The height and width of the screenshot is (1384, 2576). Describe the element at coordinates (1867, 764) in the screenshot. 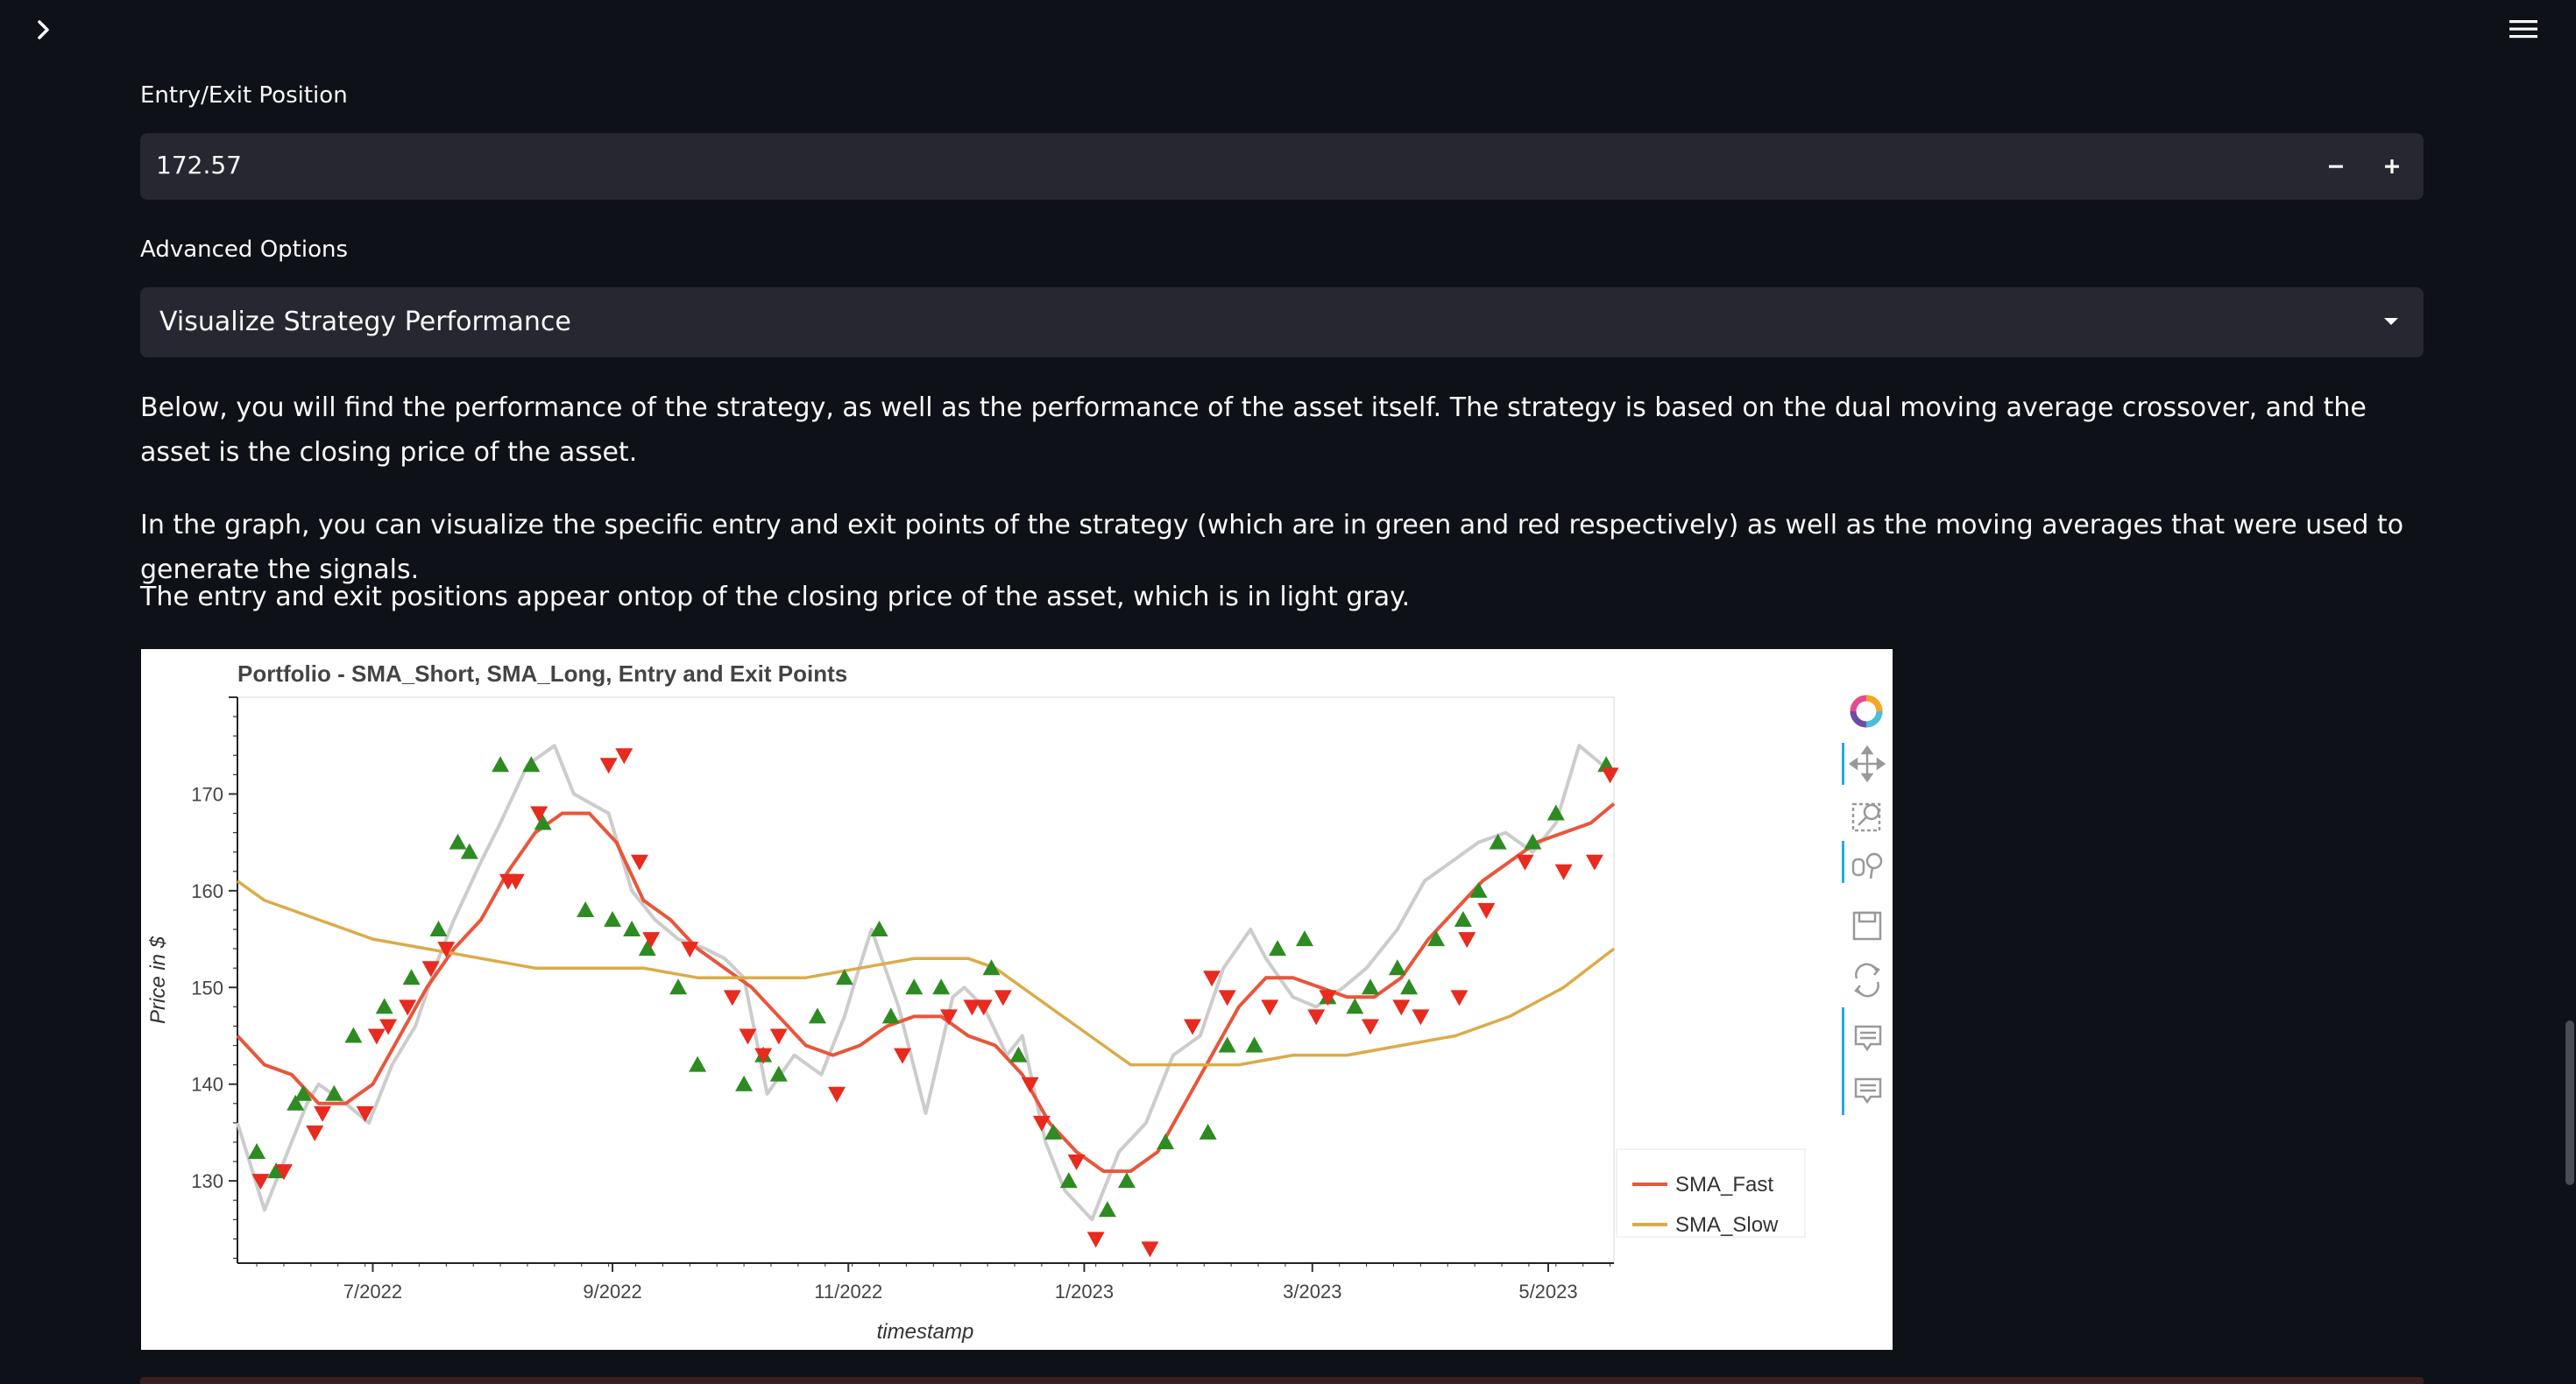

I see `pan-icon` at that location.